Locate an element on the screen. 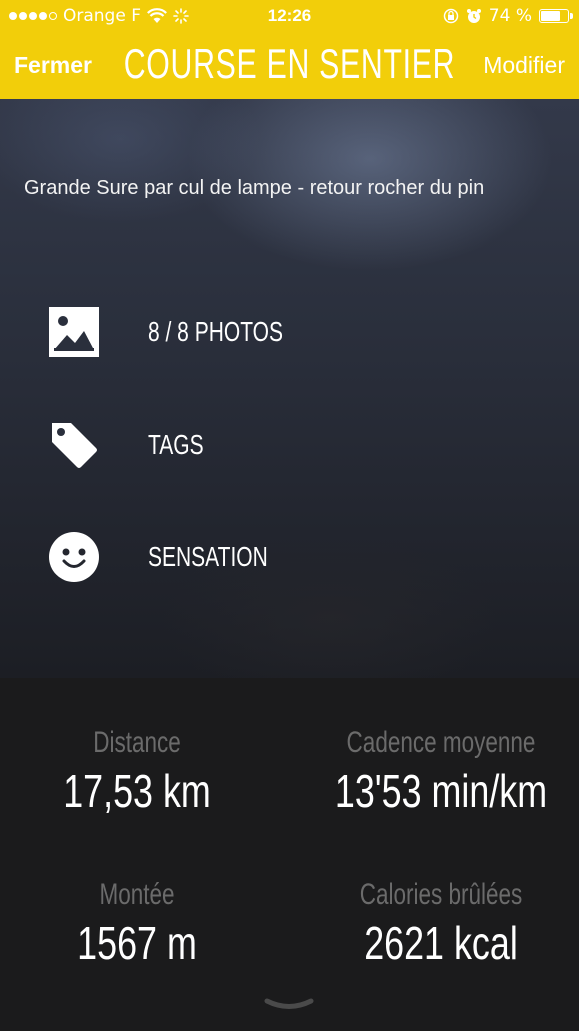 This screenshot has width=579, height=1031. photos-row: 8 / 8 PHOTOS is located at coordinates (188, 332).